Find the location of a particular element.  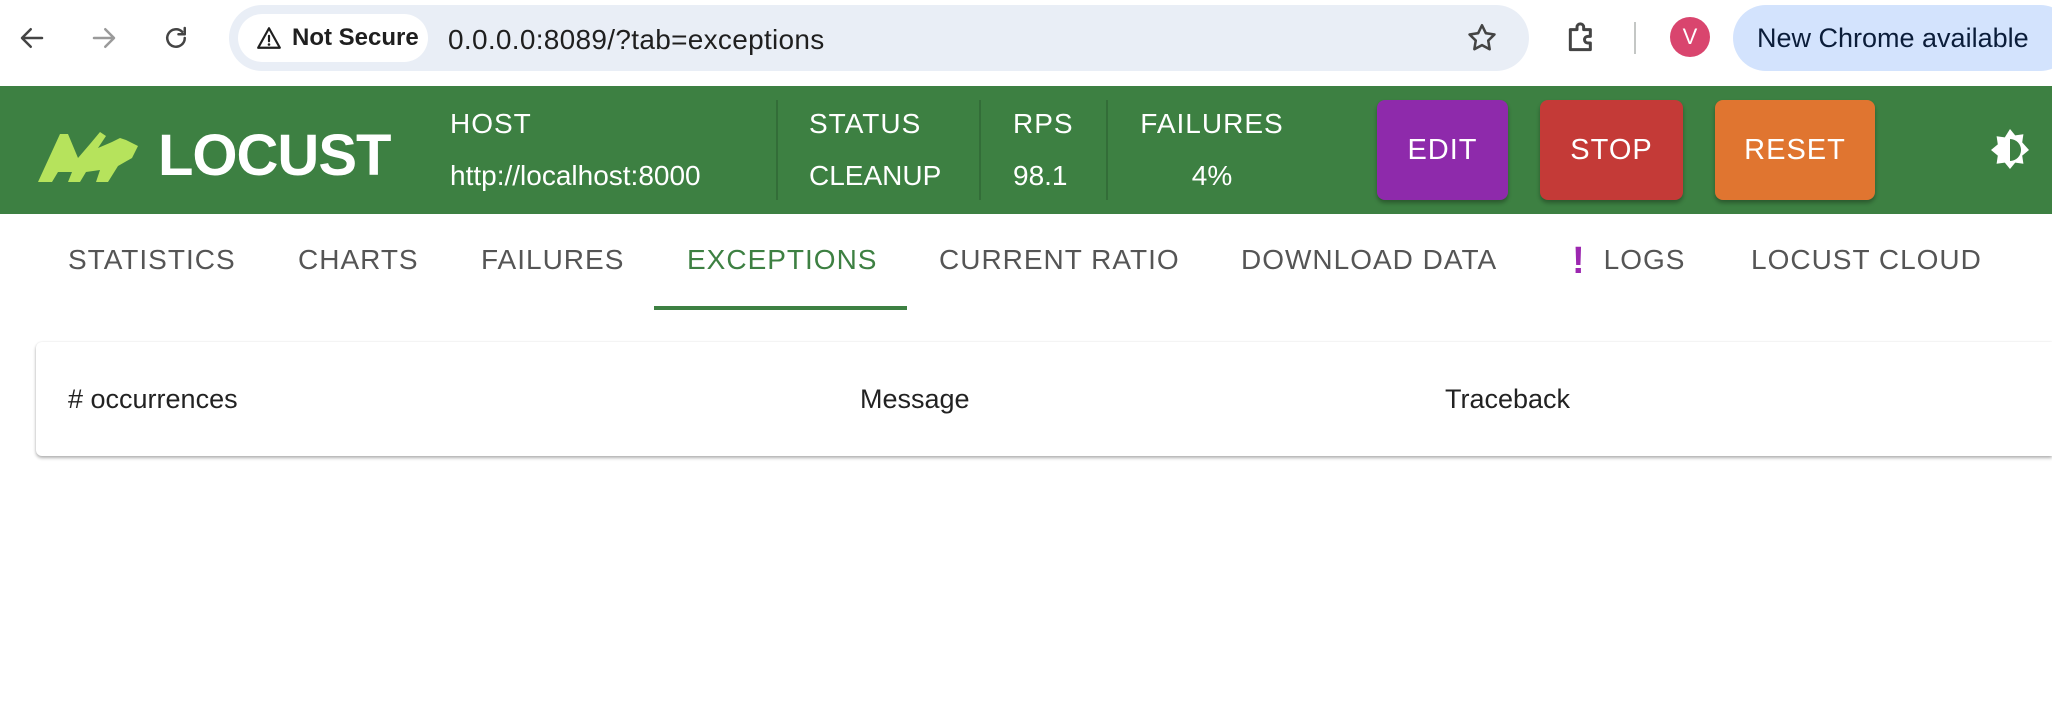

tab-statistics: STATISTICS is located at coordinates (152, 260).